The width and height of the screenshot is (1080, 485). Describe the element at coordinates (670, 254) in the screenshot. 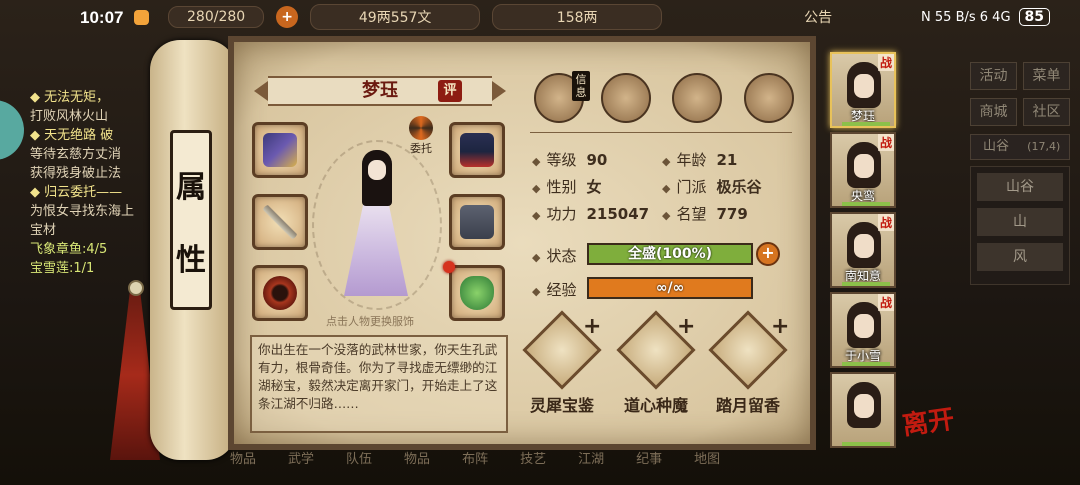

I see `state-bar-text: 全盛(100%)` at that location.